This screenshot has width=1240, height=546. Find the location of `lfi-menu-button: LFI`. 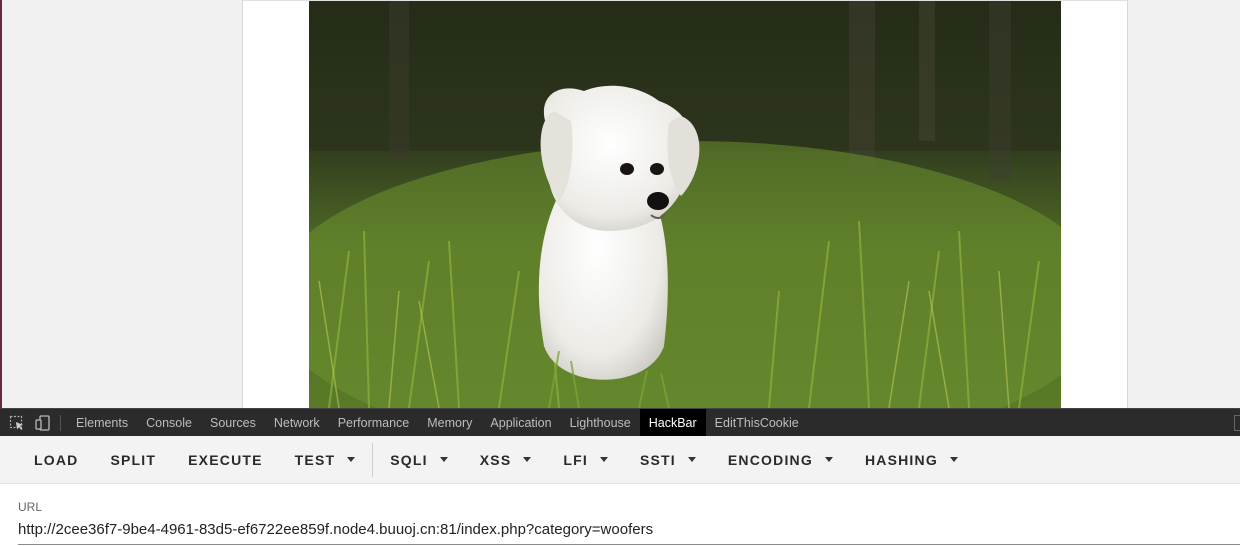

lfi-menu-button: LFI is located at coordinates (585, 460).